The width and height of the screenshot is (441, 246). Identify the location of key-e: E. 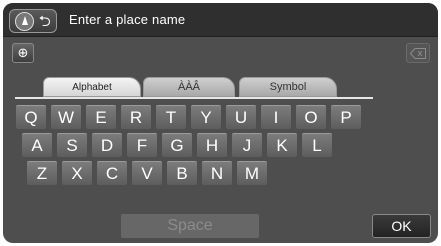
(101, 117).